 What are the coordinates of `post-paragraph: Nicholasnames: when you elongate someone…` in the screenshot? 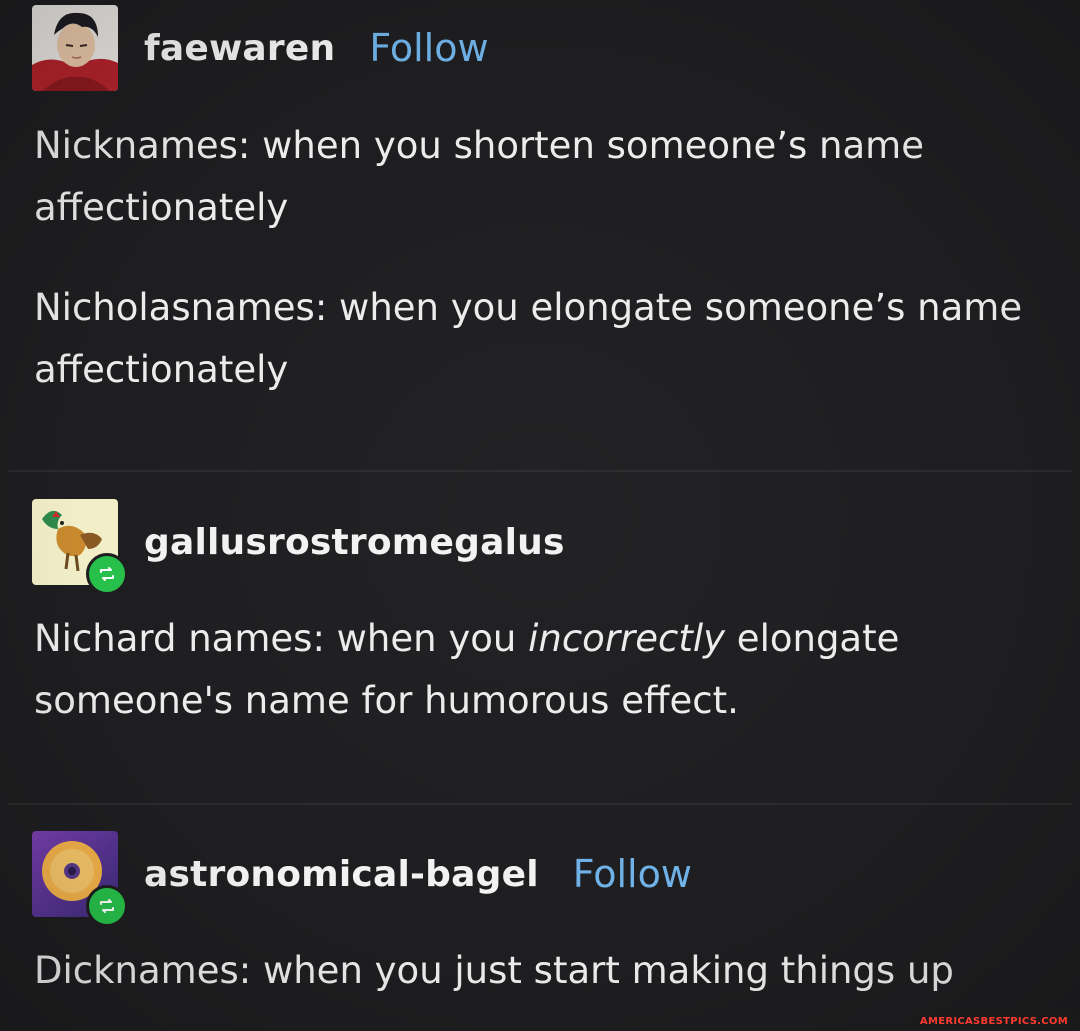 It's located at (528, 338).